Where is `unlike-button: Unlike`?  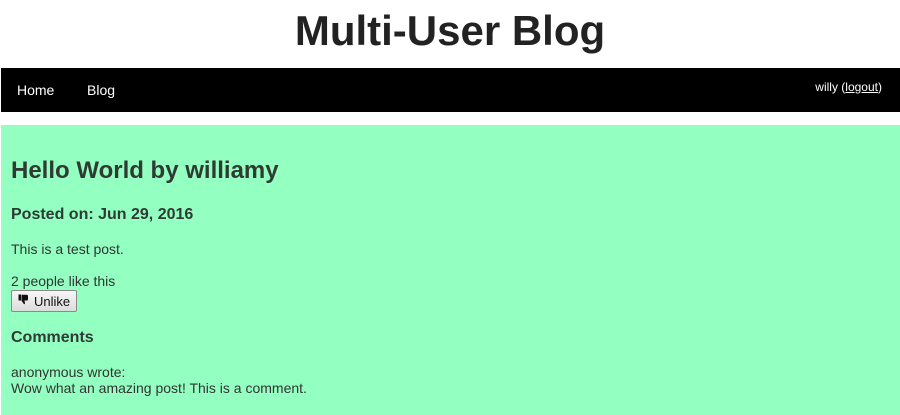
unlike-button: Unlike is located at coordinates (44, 301).